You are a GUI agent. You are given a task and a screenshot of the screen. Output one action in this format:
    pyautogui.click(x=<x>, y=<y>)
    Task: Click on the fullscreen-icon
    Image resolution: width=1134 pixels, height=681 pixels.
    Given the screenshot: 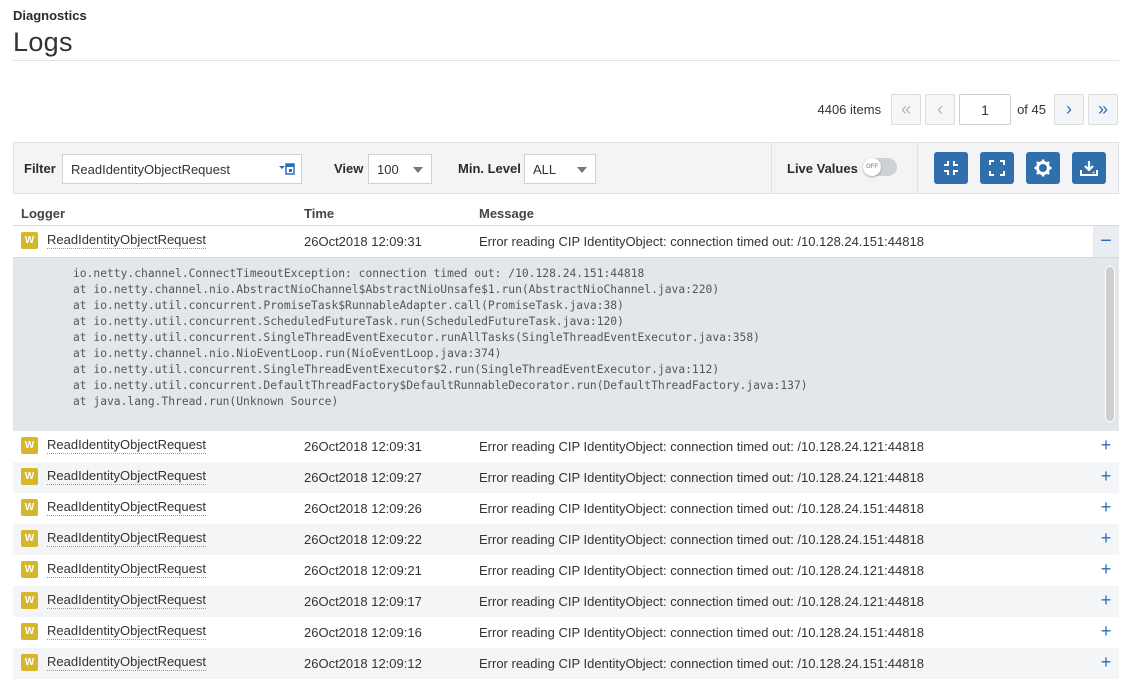 What is the action you would take?
    pyautogui.click(x=997, y=168)
    